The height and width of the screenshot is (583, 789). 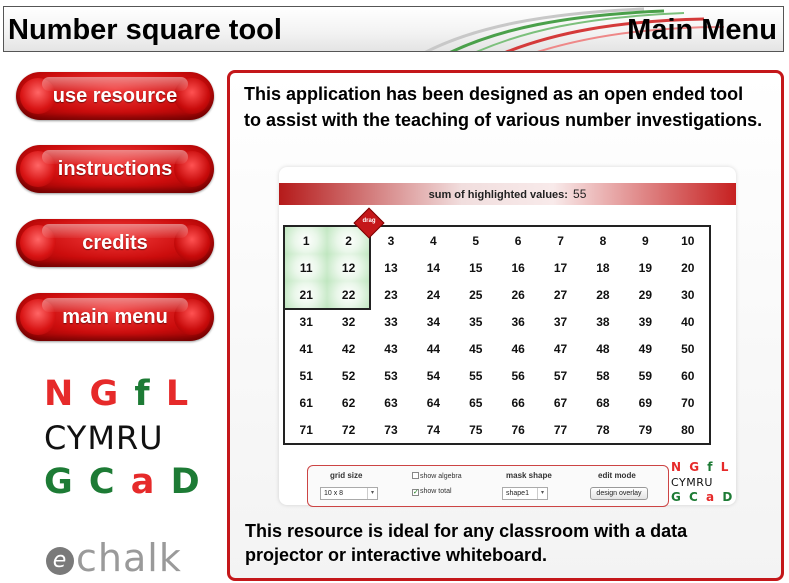 What do you see at coordinates (115, 169) in the screenshot?
I see `instructions-button: instructions` at bounding box center [115, 169].